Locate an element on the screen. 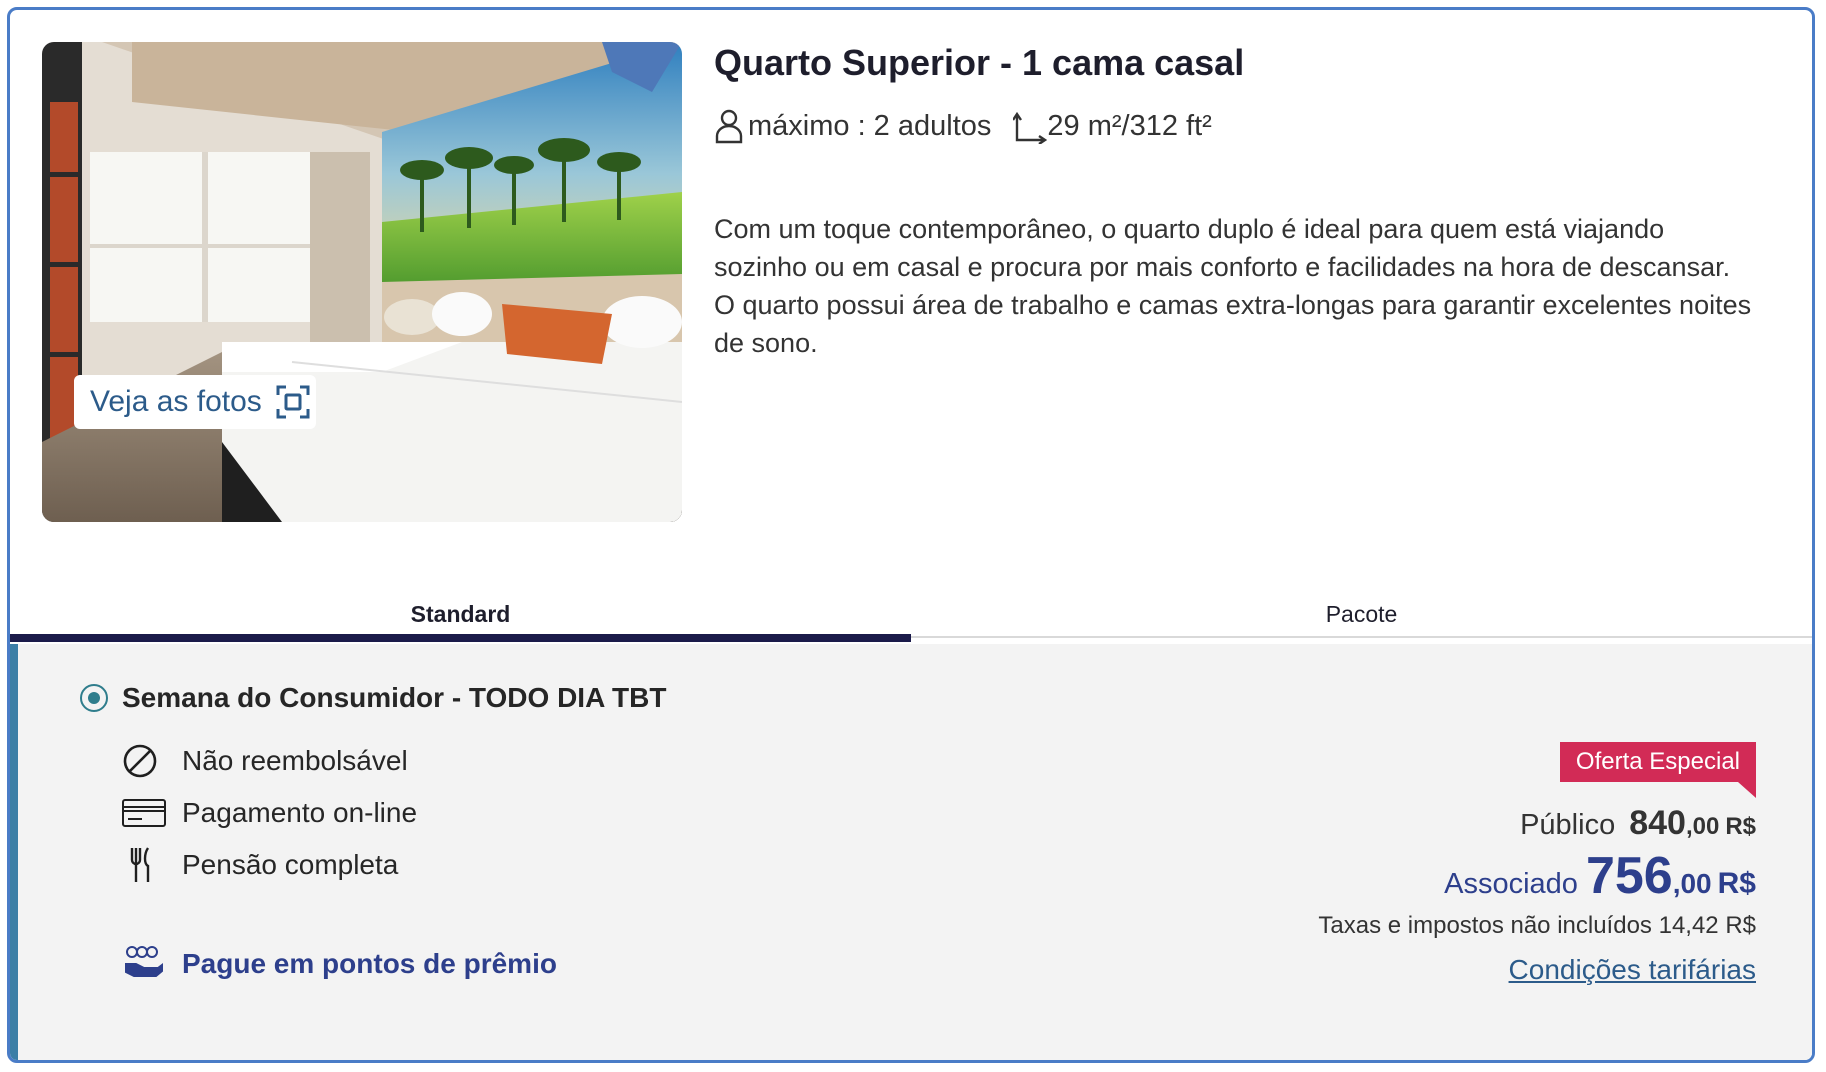 The height and width of the screenshot is (1072, 1826). member-price-row: Associado 756 ,00 R$ is located at coordinates (1600, 876).